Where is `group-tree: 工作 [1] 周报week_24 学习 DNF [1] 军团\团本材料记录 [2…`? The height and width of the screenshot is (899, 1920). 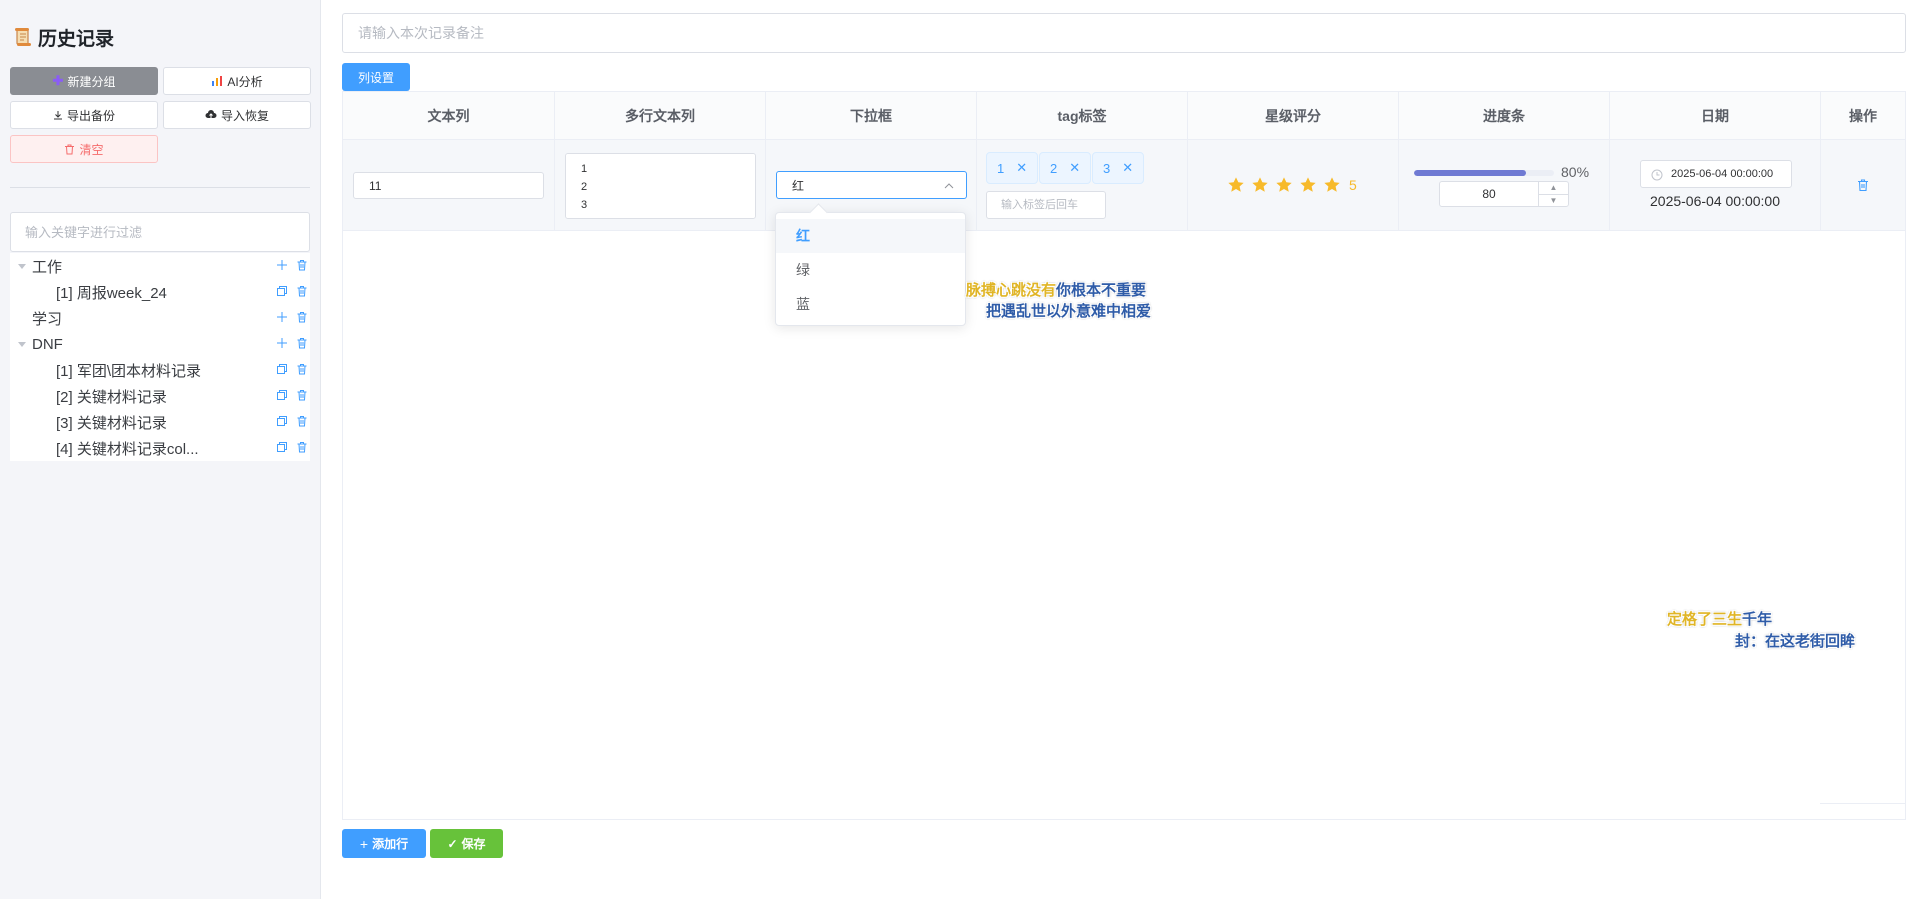
group-tree: 工作 [1] 周报week_24 学习 DNF [1] 军团\团本材料记录 [2… is located at coordinates (160, 357).